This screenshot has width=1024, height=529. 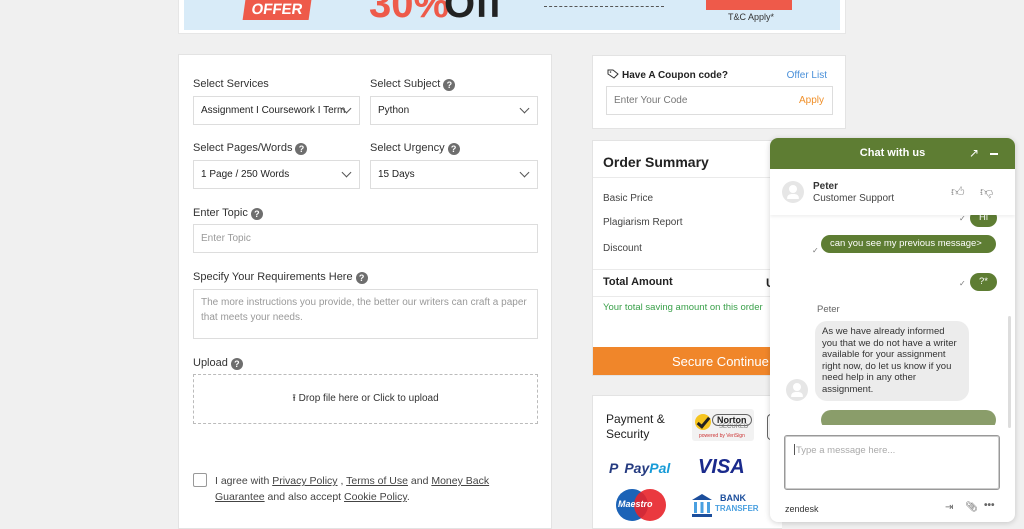 I want to click on zendesk-logo: zendesk, so click(x=802, y=509).